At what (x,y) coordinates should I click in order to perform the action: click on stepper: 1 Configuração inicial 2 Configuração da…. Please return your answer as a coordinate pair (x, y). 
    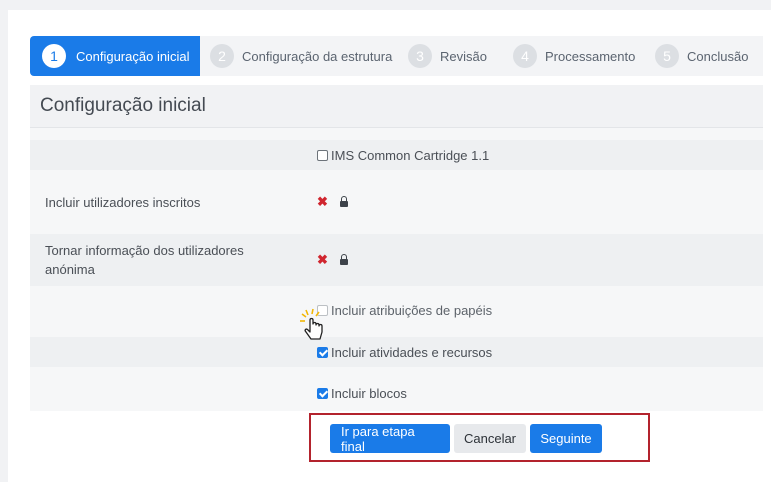
    Looking at the image, I should click on (396, 56).